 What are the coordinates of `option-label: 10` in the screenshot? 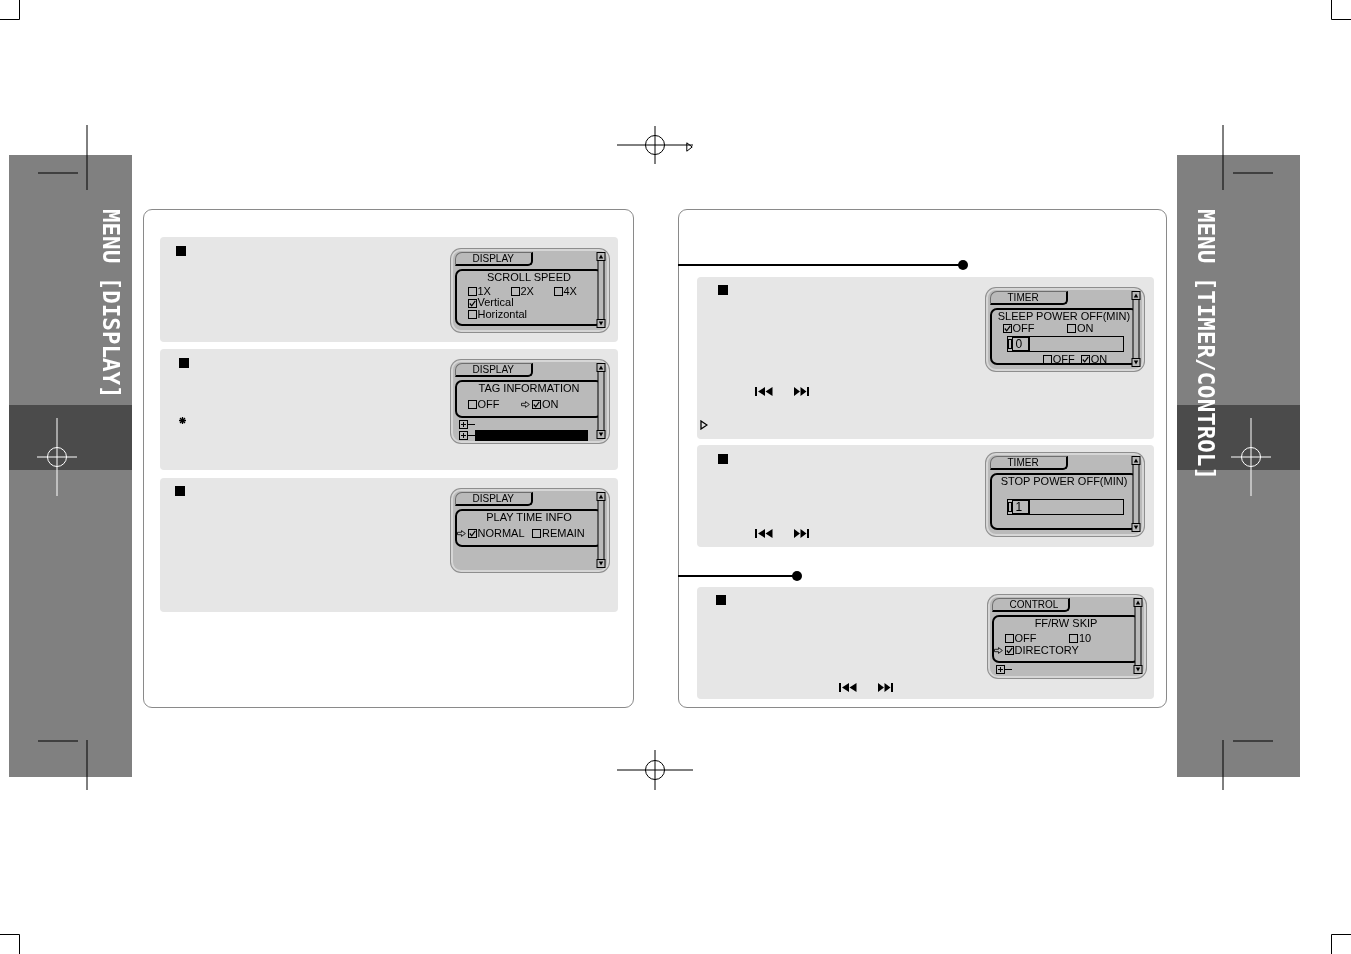 It's located at (1085, 639).